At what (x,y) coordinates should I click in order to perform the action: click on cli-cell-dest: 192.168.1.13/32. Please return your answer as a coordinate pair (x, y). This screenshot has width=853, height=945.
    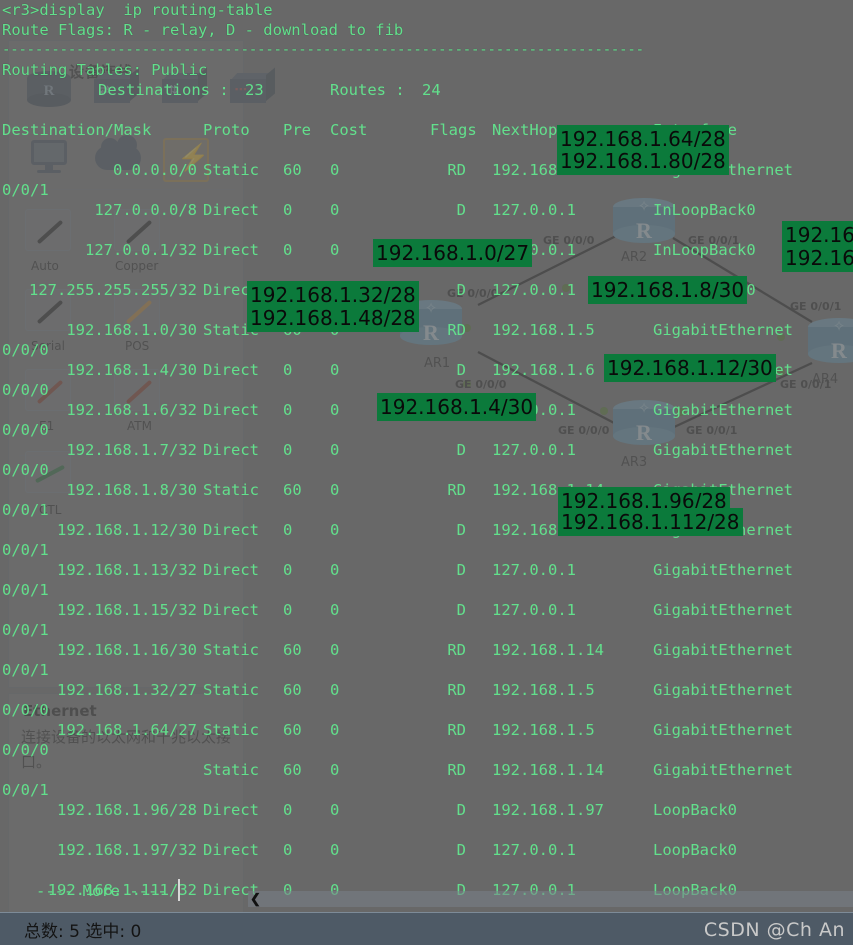
    Looking at the image, I should click on (127, 570).